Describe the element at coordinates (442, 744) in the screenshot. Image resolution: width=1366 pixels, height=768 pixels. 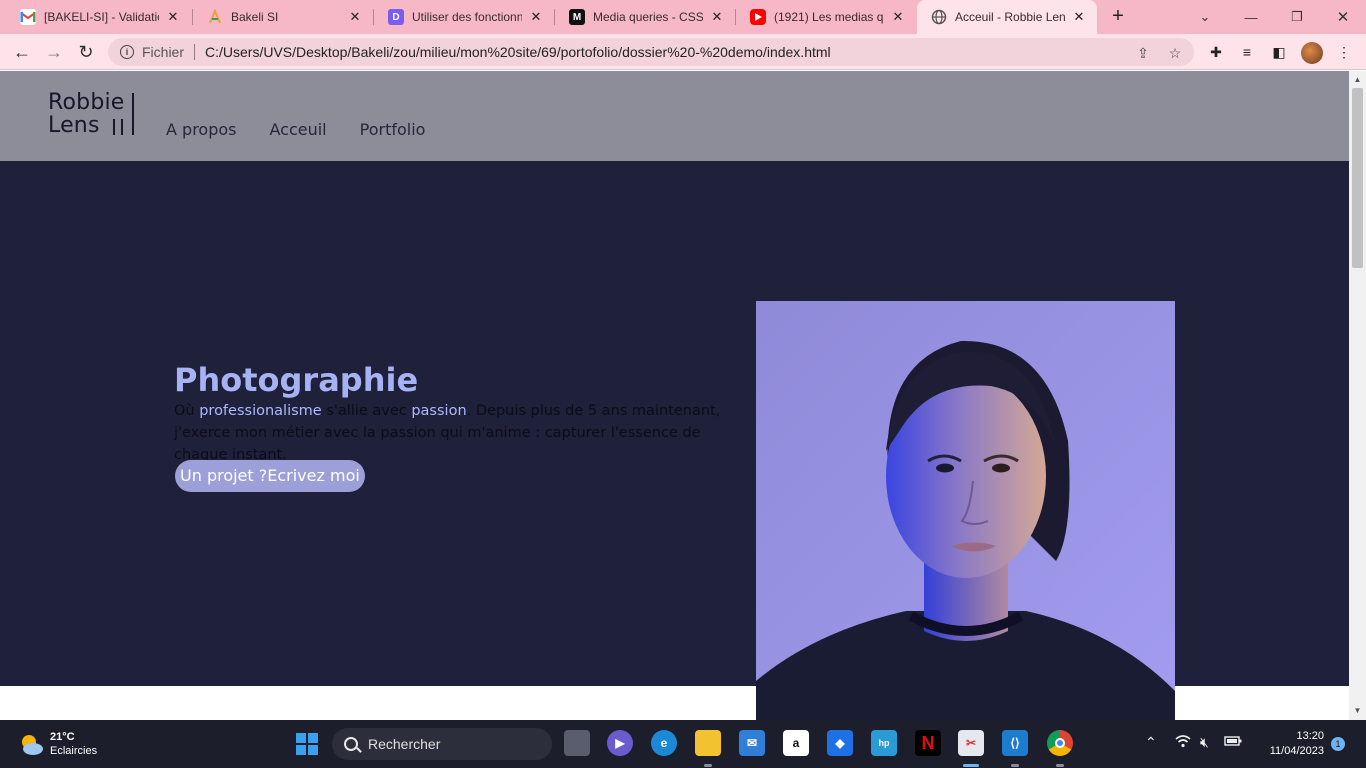
I see `taskbar-search: Rechercher` at that location.